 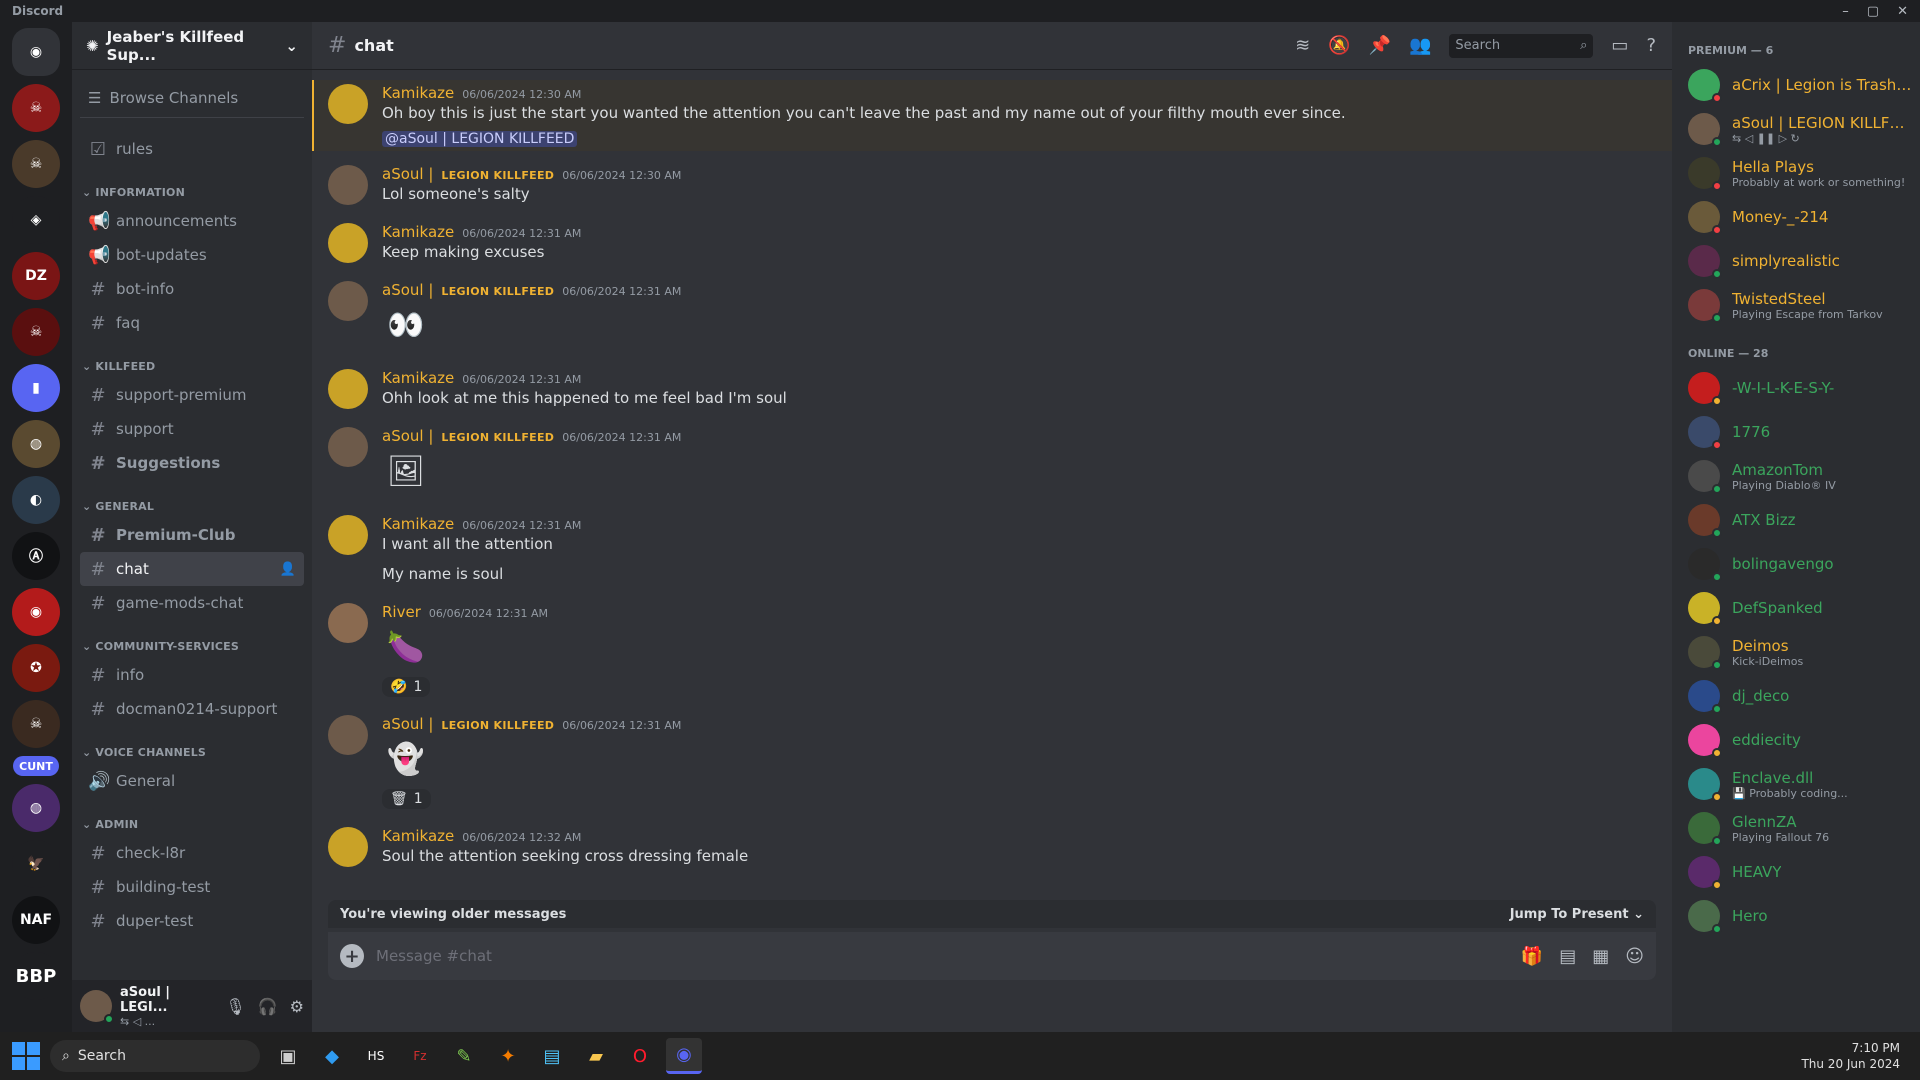 I want to click on member-item: dj_deco, so click(x=1800, y=696).